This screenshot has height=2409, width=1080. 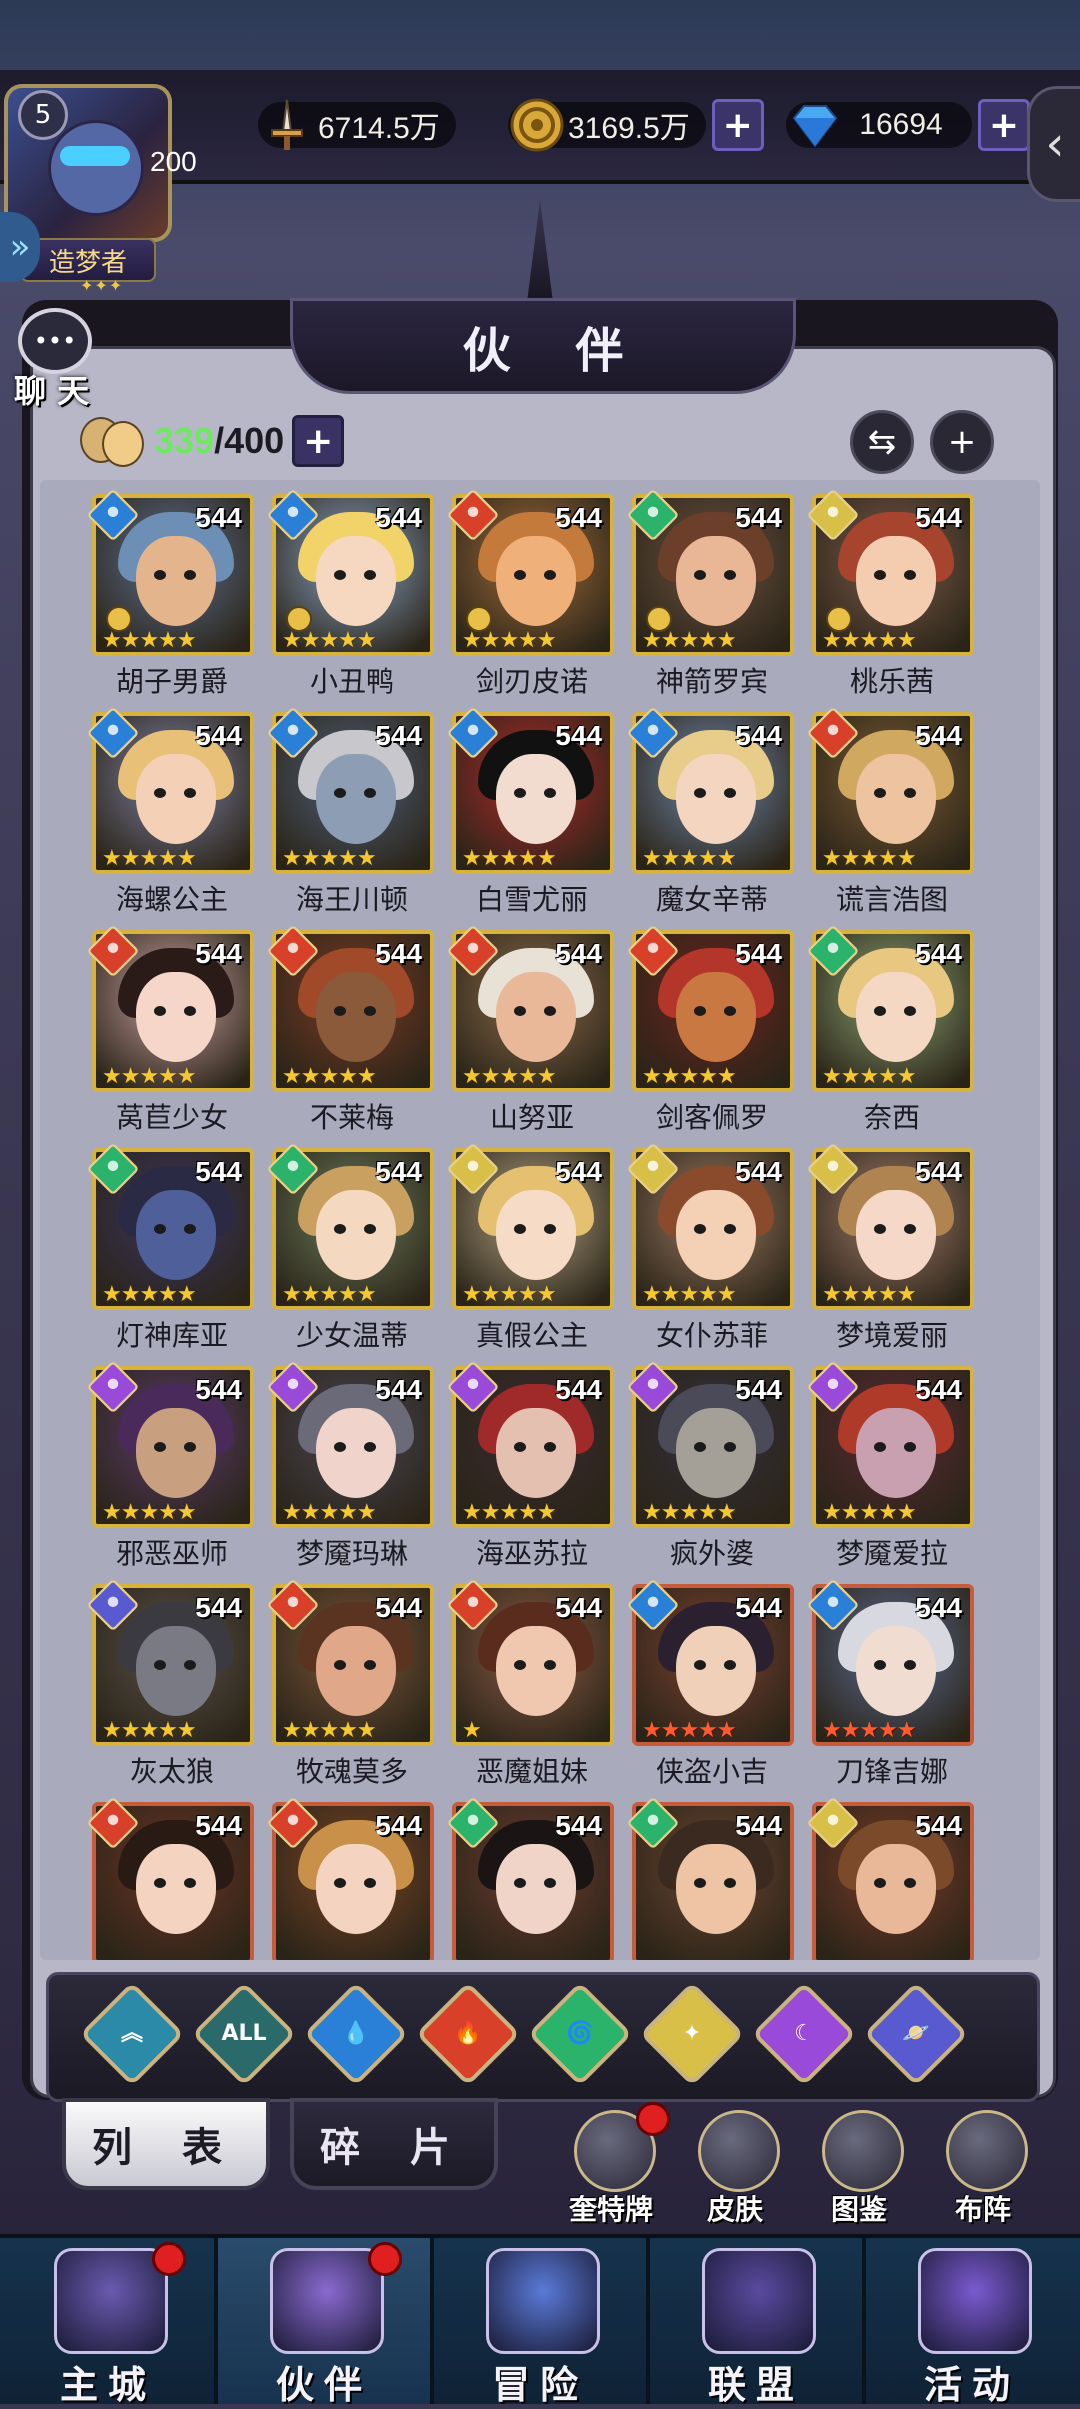 I want to click on hero-card: 544 ★★★★★ 魔女辛蒂, so click(x=710, y=814).